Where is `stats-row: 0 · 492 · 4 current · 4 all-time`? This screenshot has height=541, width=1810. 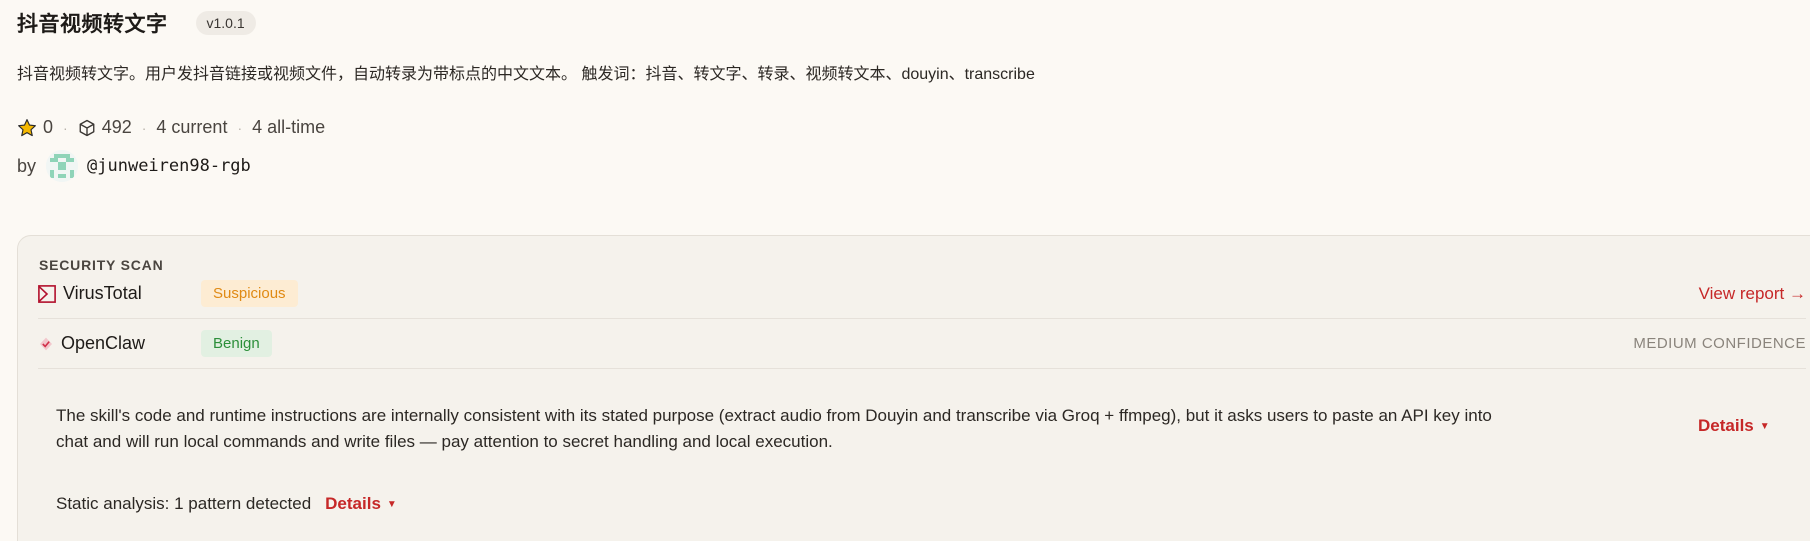 stats-row: 0 · 492 · 4 current · 4 all-time is located at coordinates (171, 127).